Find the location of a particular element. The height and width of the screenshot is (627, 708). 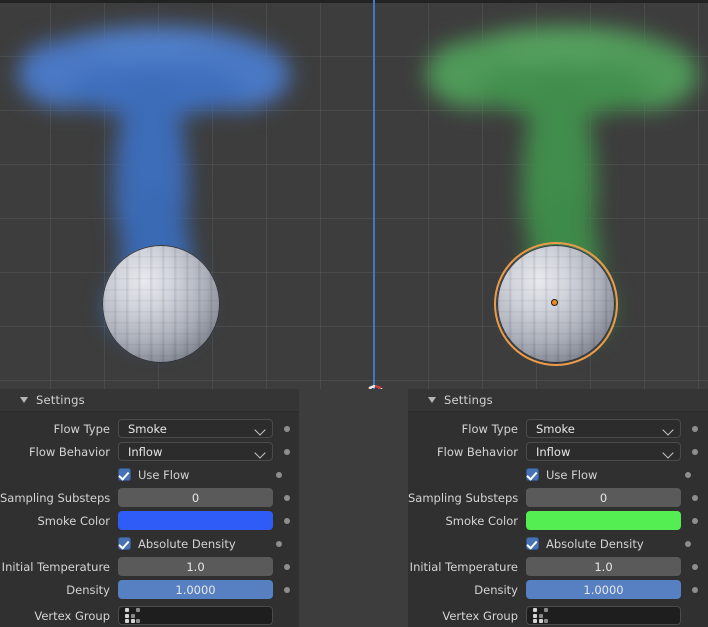

field-row-use-flow: Use Flow is located at coordinates (149, 474).